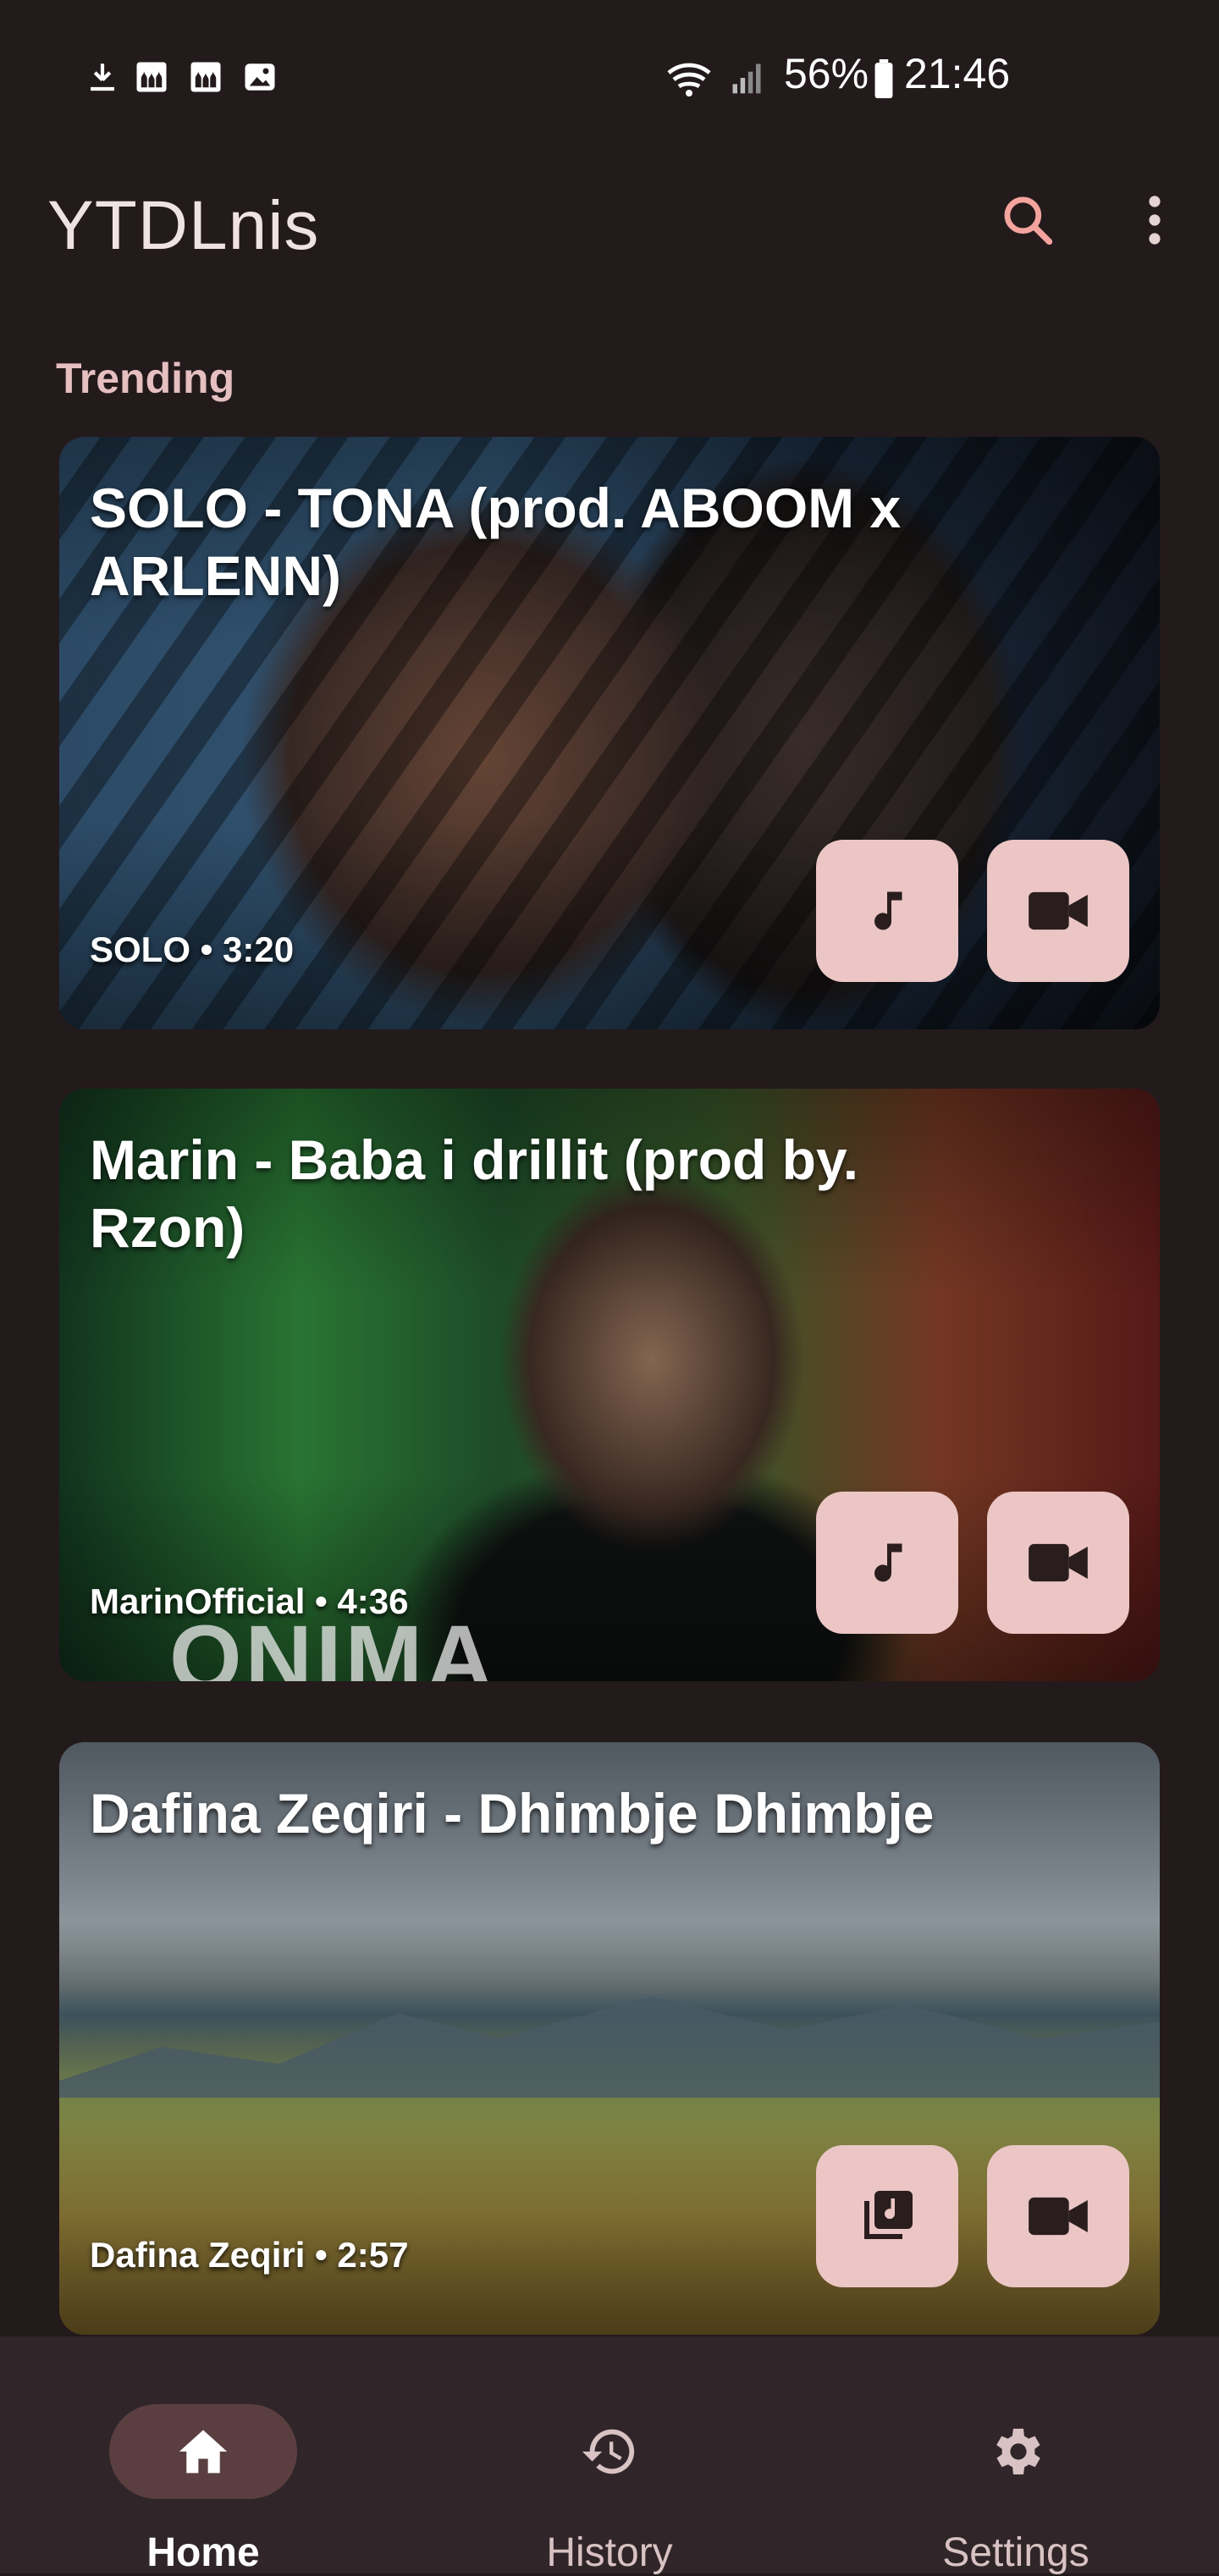  I want to click on more-vert-icon, so click(1155, 221).